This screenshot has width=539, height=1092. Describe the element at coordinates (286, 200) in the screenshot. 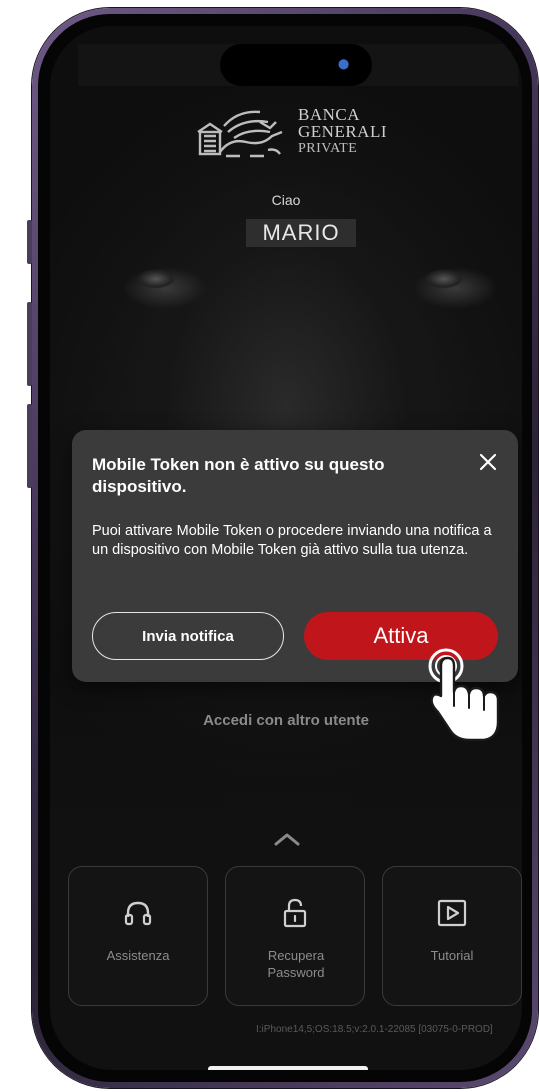

I see `greeting-text: Ciao` at that location.